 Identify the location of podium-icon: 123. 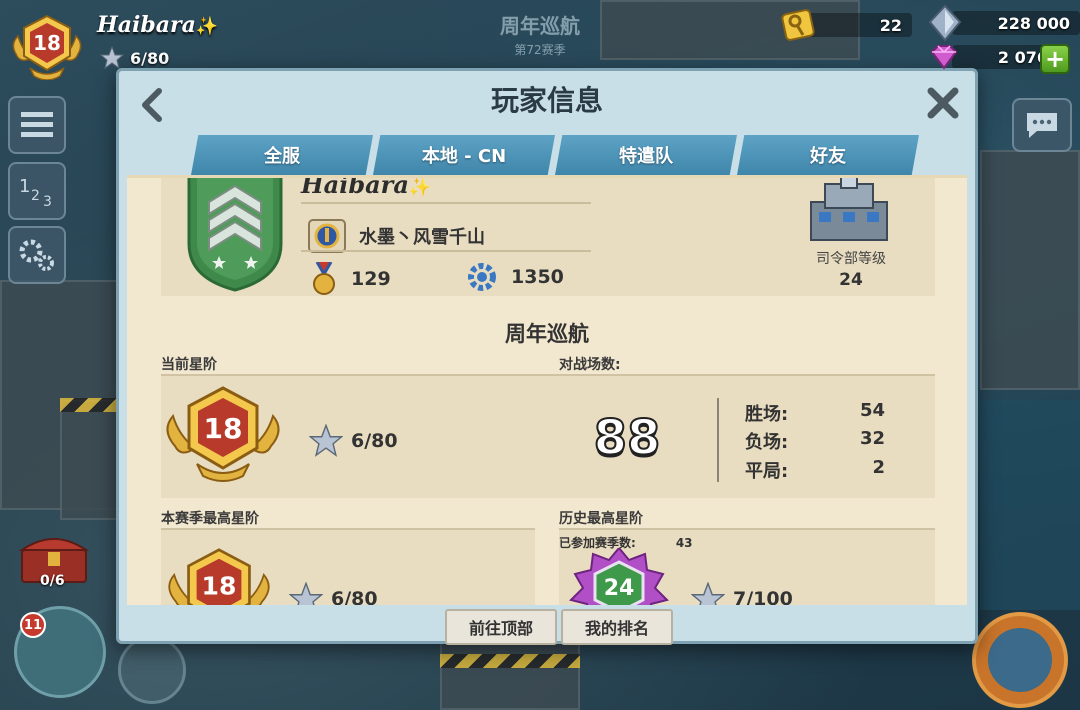
(35, 192).